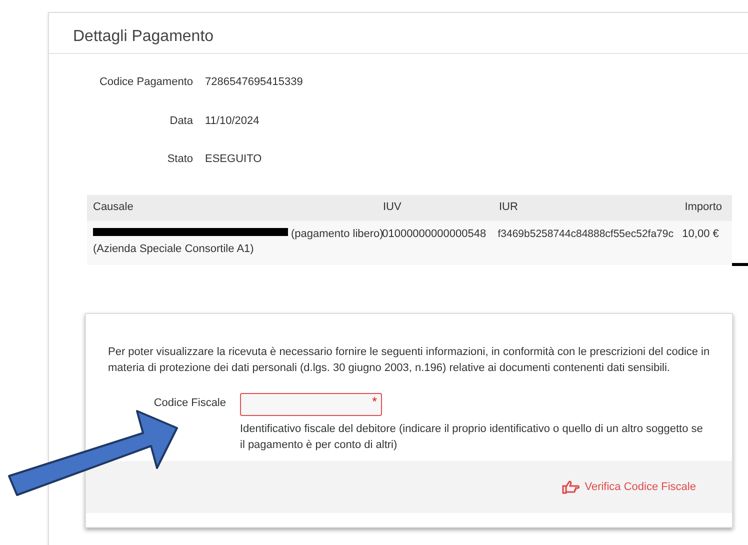 The height and width of the screenshot is (545, 748). What do you see at coordinates (435, 234) in the screenshot?
I see `table-cell-text: 01000000000000548` at bounding box center [435, 234].